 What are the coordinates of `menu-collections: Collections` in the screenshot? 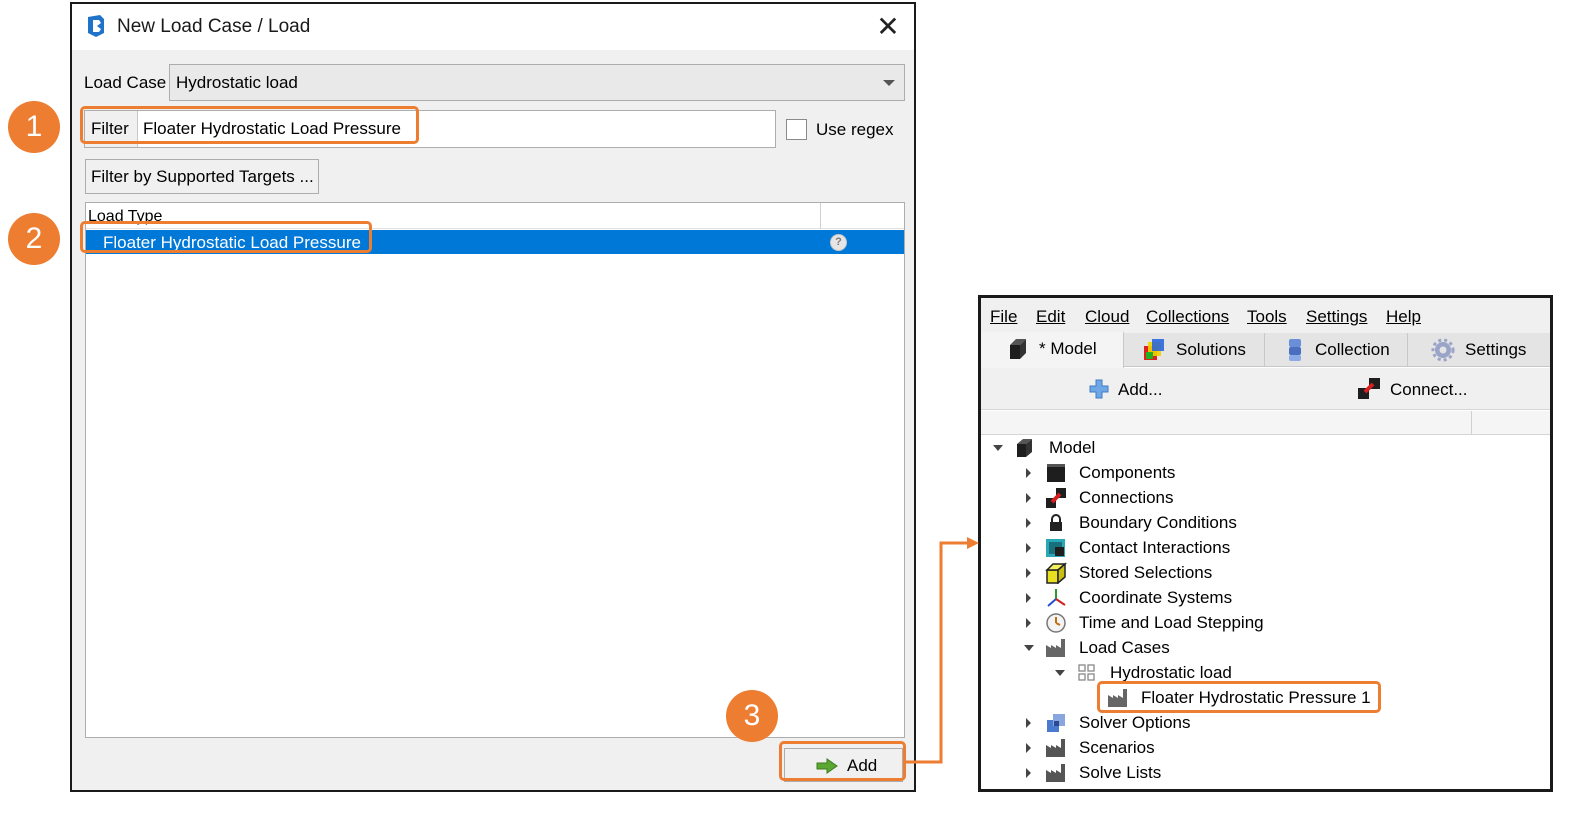 It's located at (1187, 317).